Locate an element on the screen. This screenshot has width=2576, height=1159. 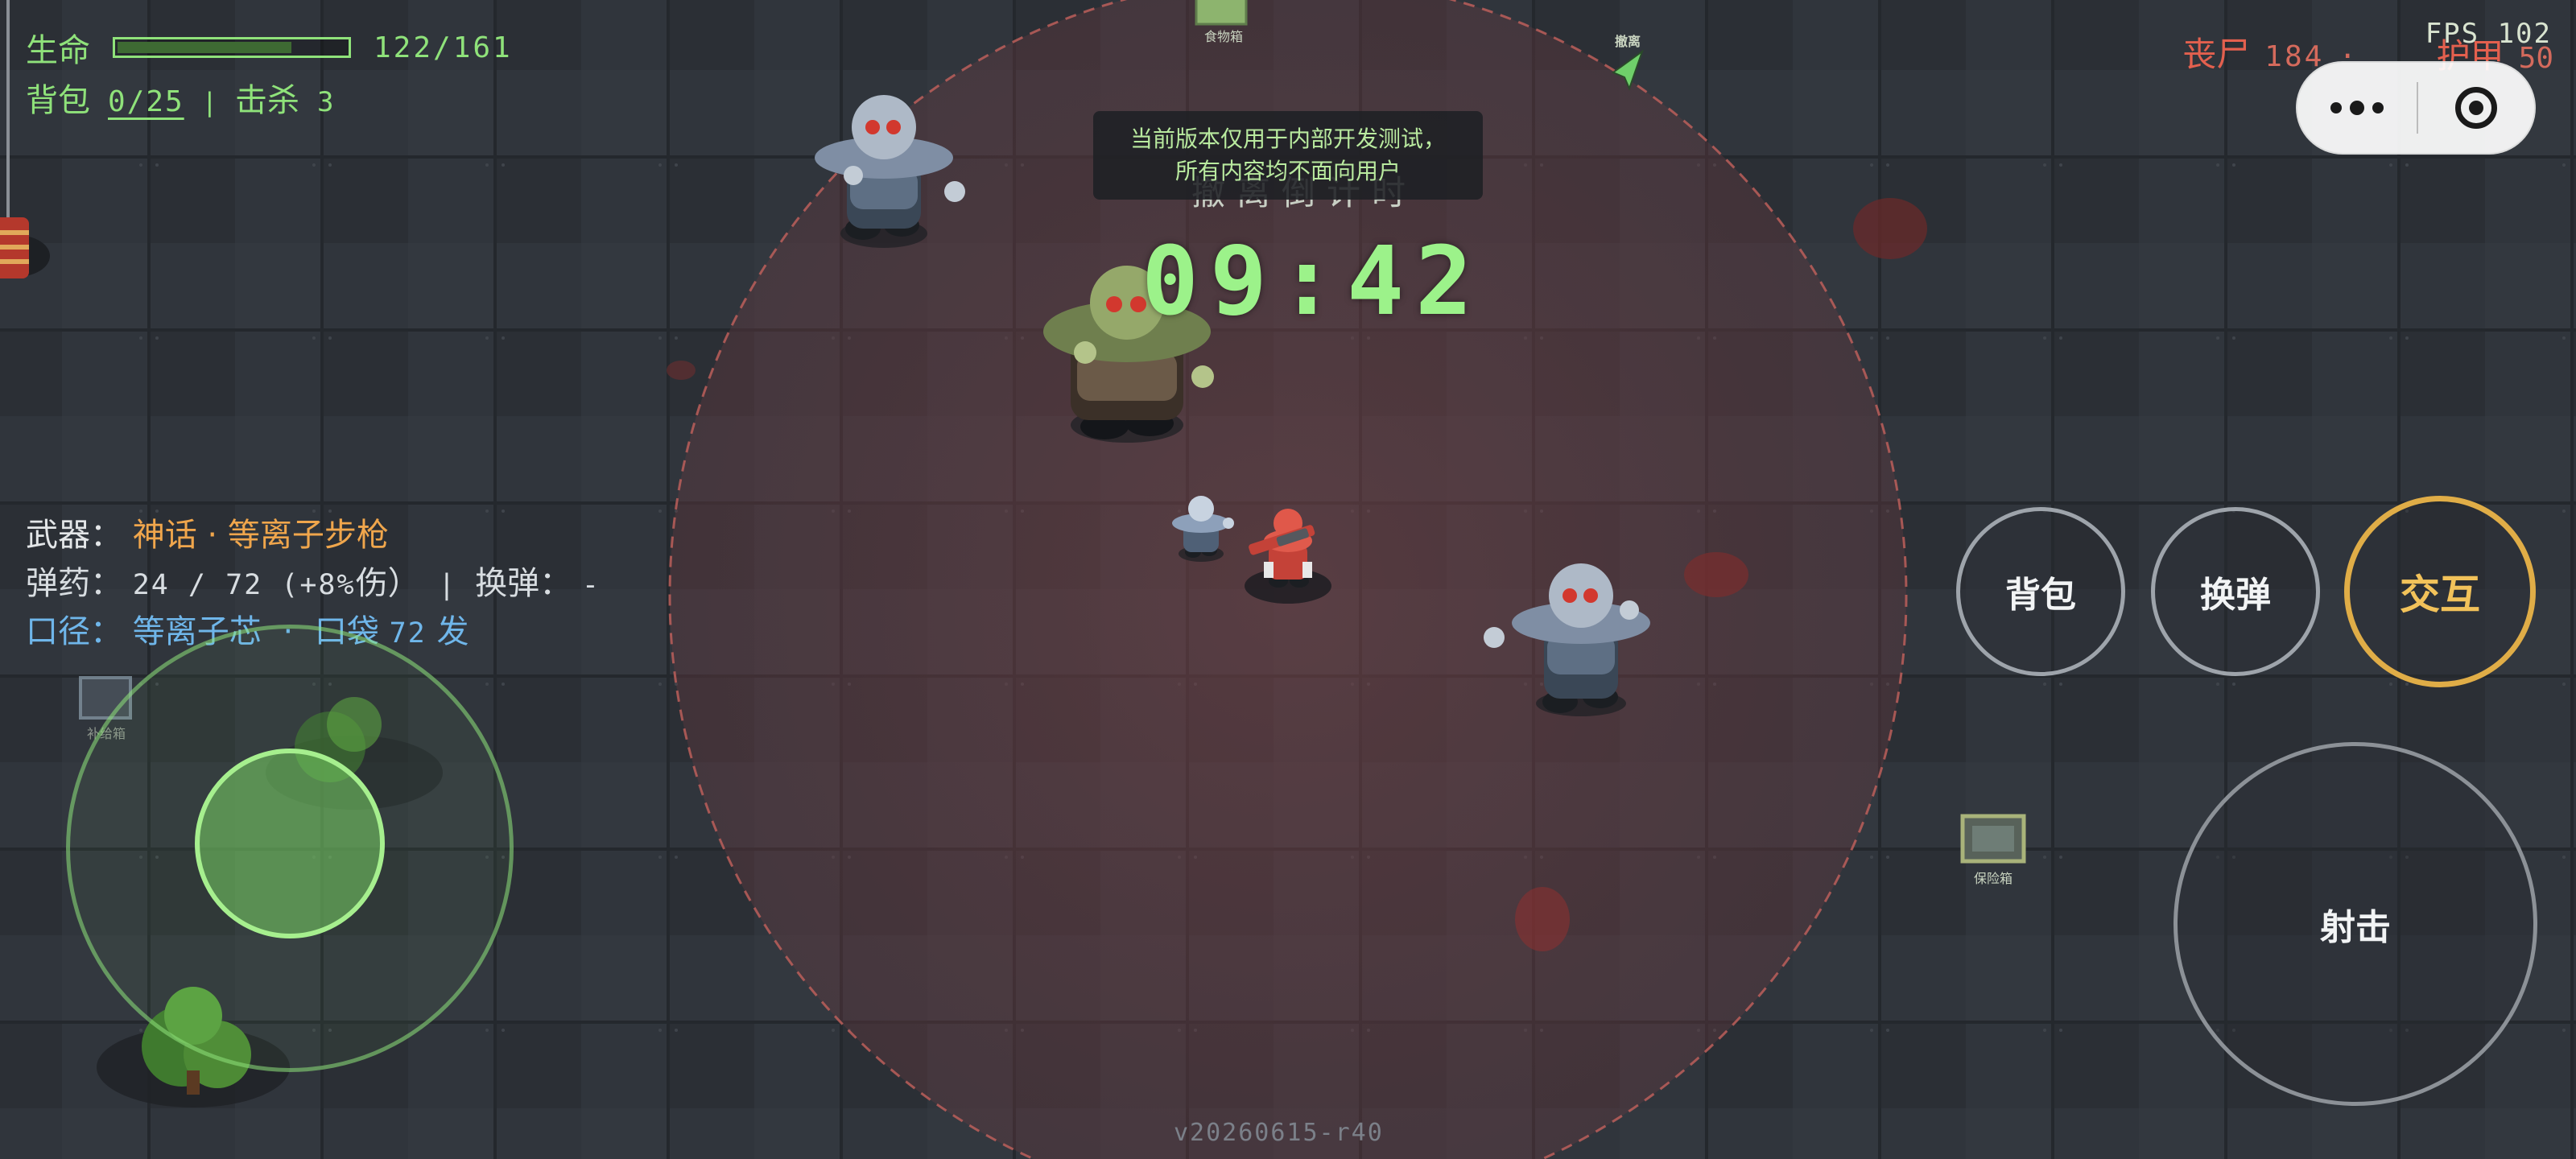
caliber-label: 口径： is located at coordinates (74, 631).